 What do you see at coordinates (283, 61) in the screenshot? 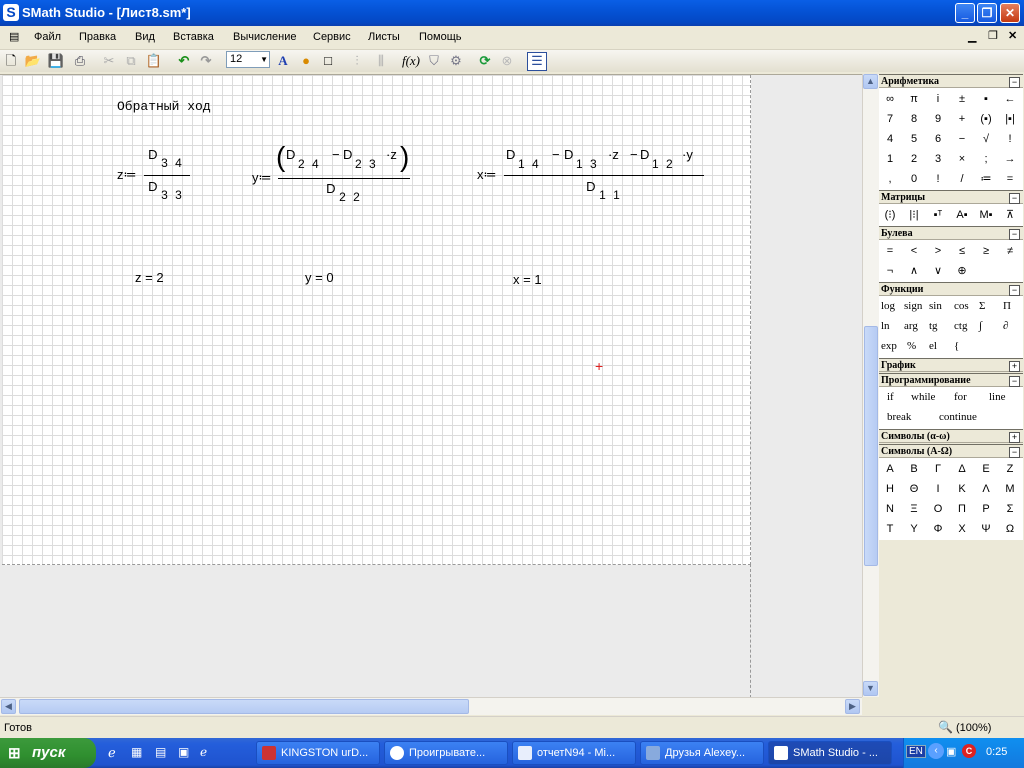
I see `text-region-icon: A` at bounding box center [283, 61].